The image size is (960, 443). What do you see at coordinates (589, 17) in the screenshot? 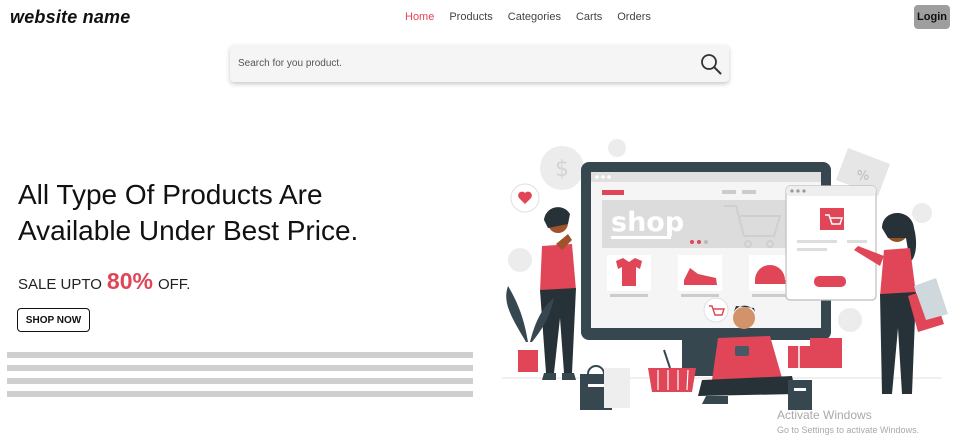
I see `nav-link-carts: Carts` at bounding box center [589, 17].